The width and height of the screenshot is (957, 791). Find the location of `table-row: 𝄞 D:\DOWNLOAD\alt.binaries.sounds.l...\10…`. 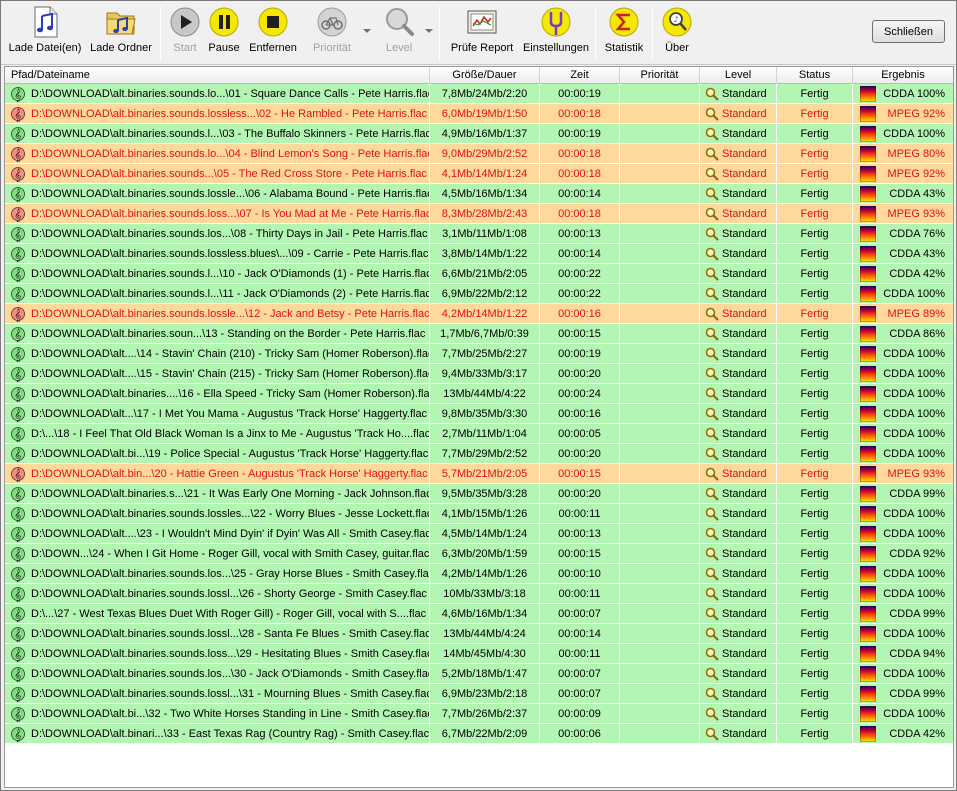

table-row: 𝄞 D:\DOWNLOAD\alt.binaries.sounds.l...\10… is located at coordinates (479, 274).